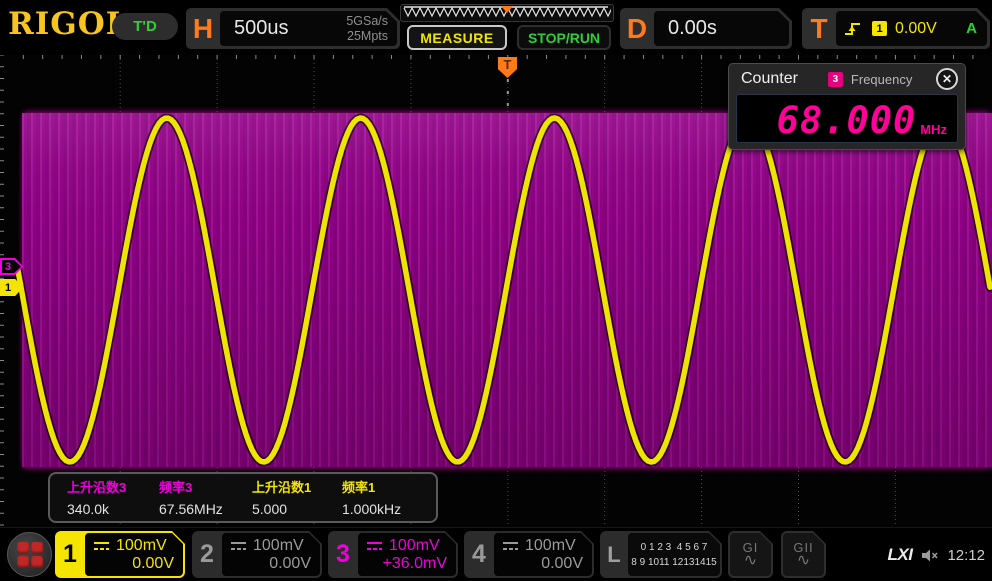  Describe the element at coordinates (916, 28) in the screenshot. I see `trigger-level-value: 0.00V` at that location.